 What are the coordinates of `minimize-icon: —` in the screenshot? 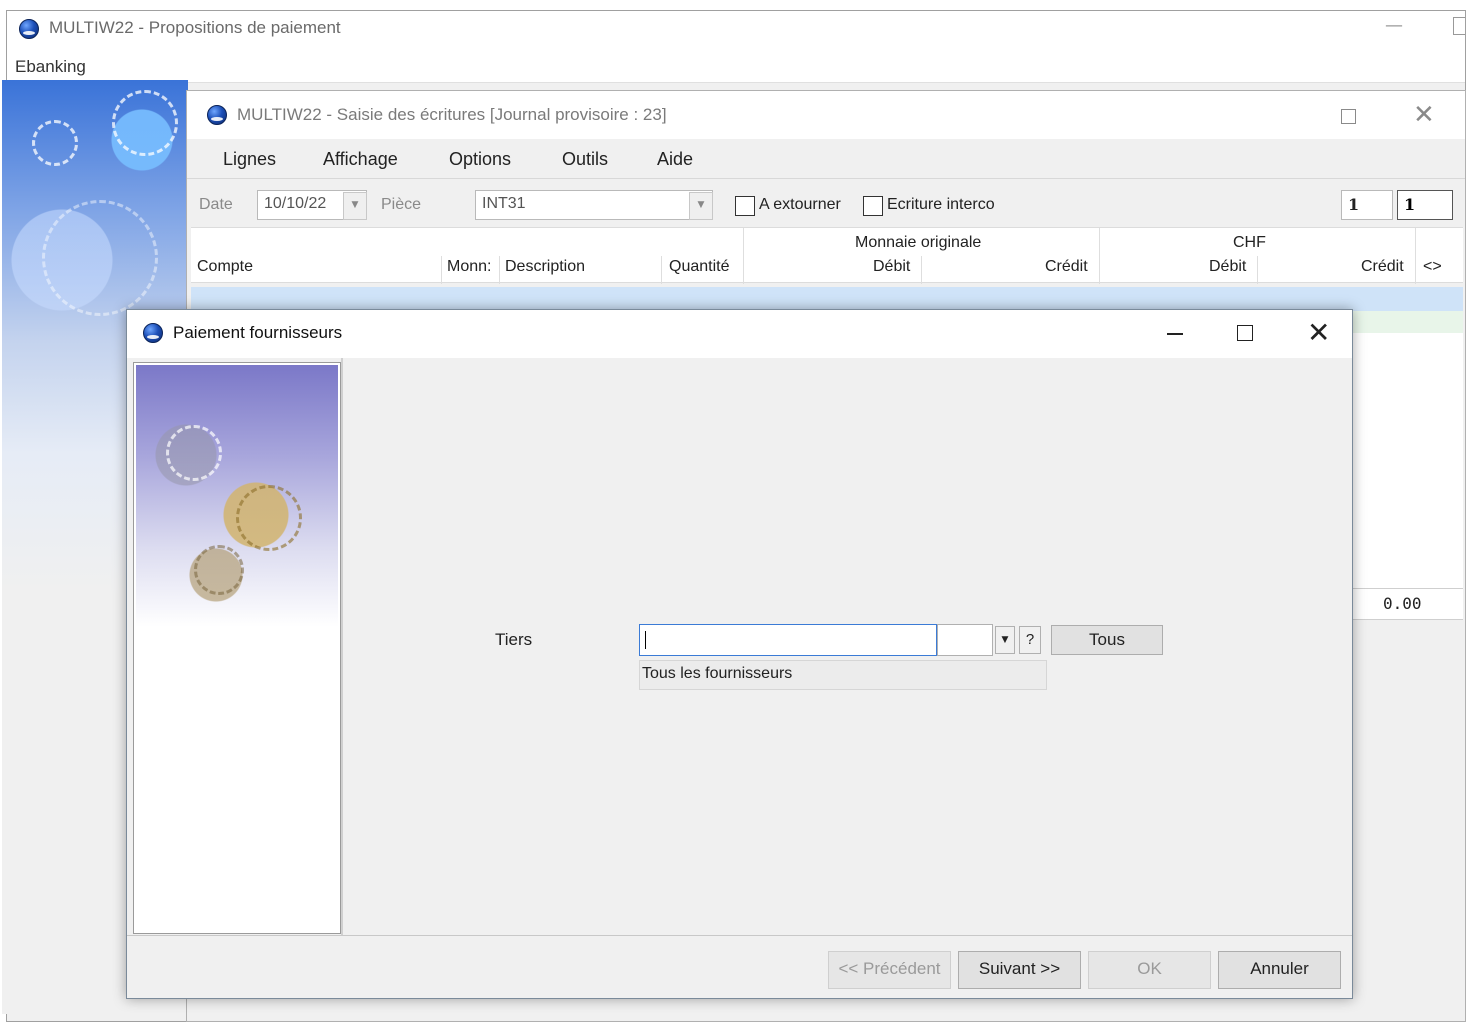 It's located at (1394, 25).